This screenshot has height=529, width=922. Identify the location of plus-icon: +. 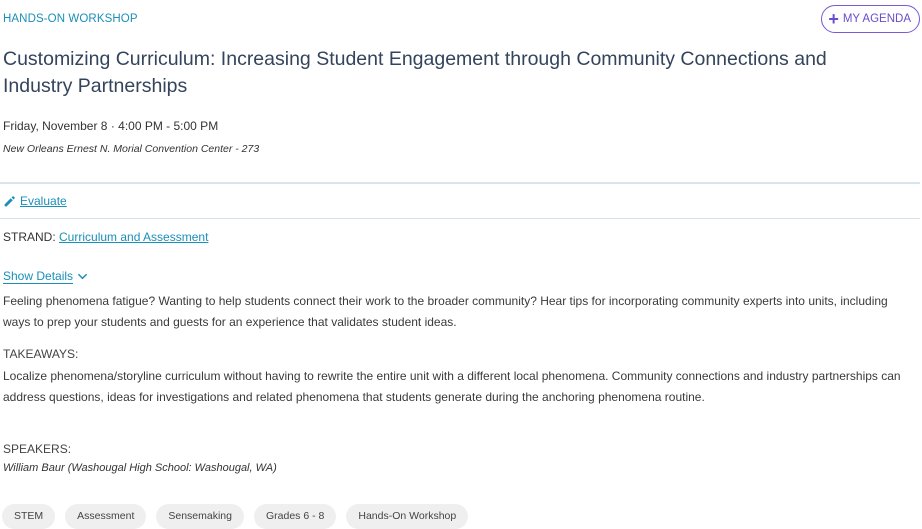
(833, 19).